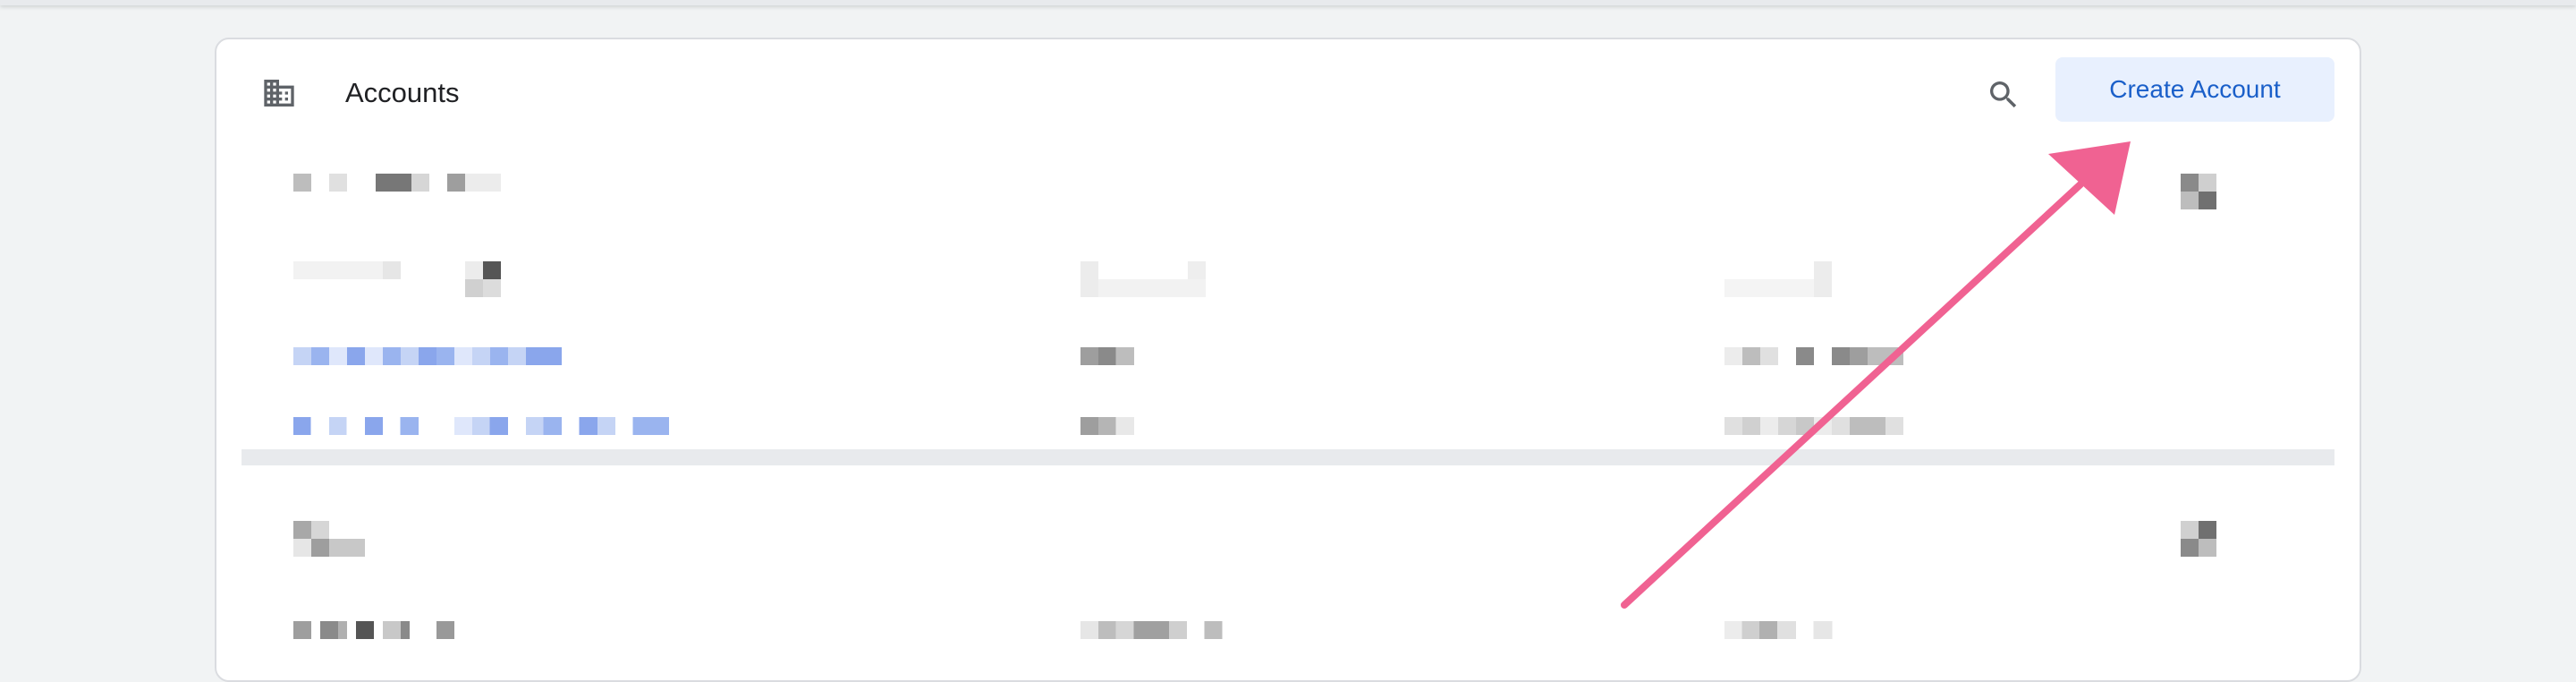 This screenshot has height=682, width=2576. Describe the element at coordinates (1288, 93) in the screenshot. I see `accounts-header: Accounts Create Account` at that location.